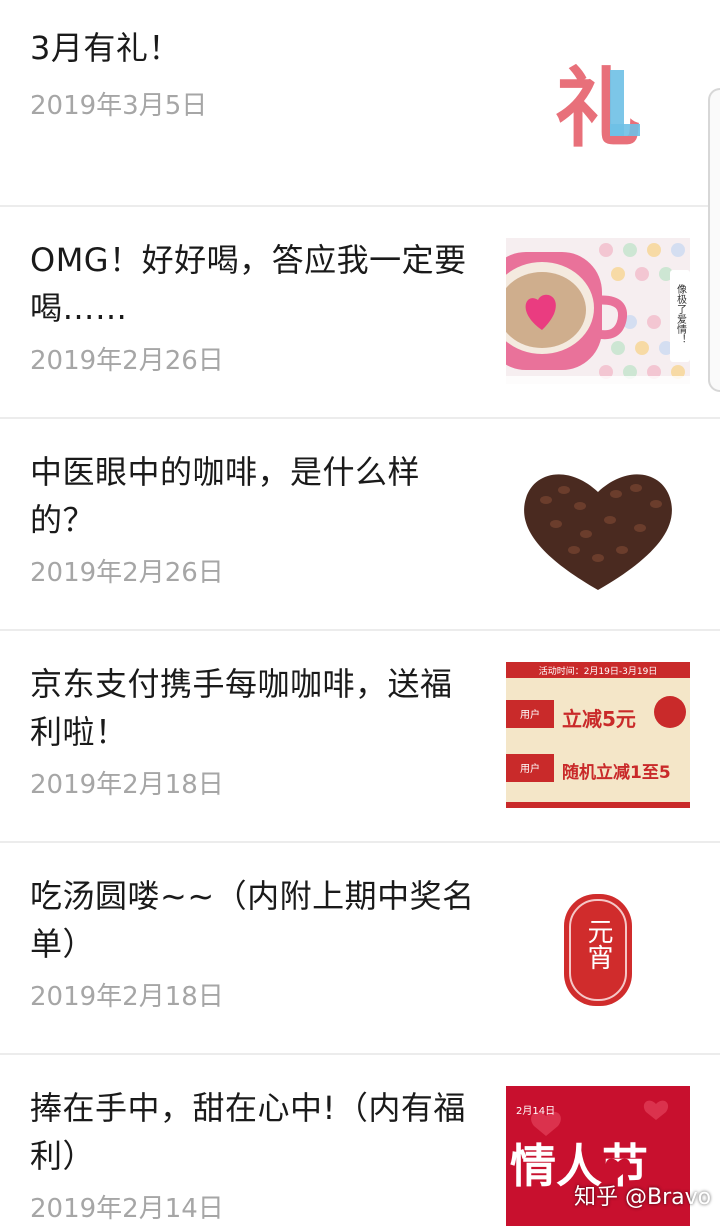 This screenshot has height=1227, width=720. I want to click on promo-offer: 随机立减1至5, so click(616, 772).